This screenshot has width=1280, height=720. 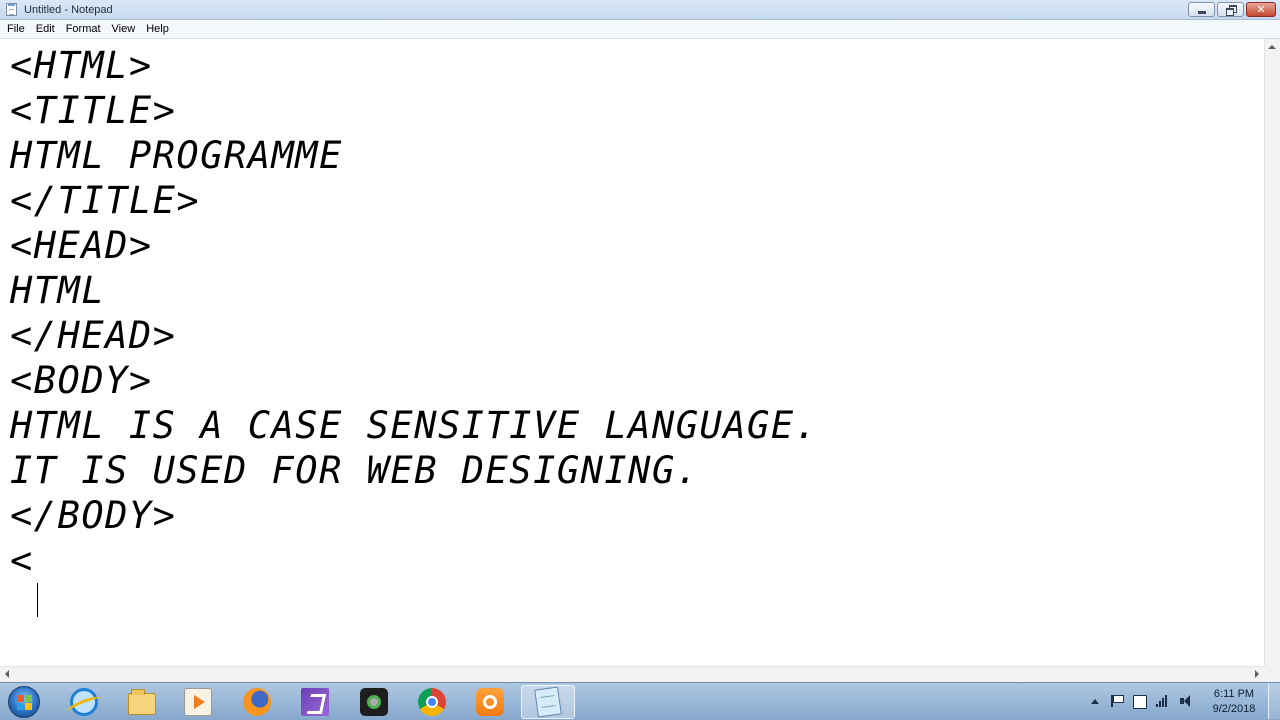 I want to click on taskbar-internet-explorer, so click(x=84, y=702).